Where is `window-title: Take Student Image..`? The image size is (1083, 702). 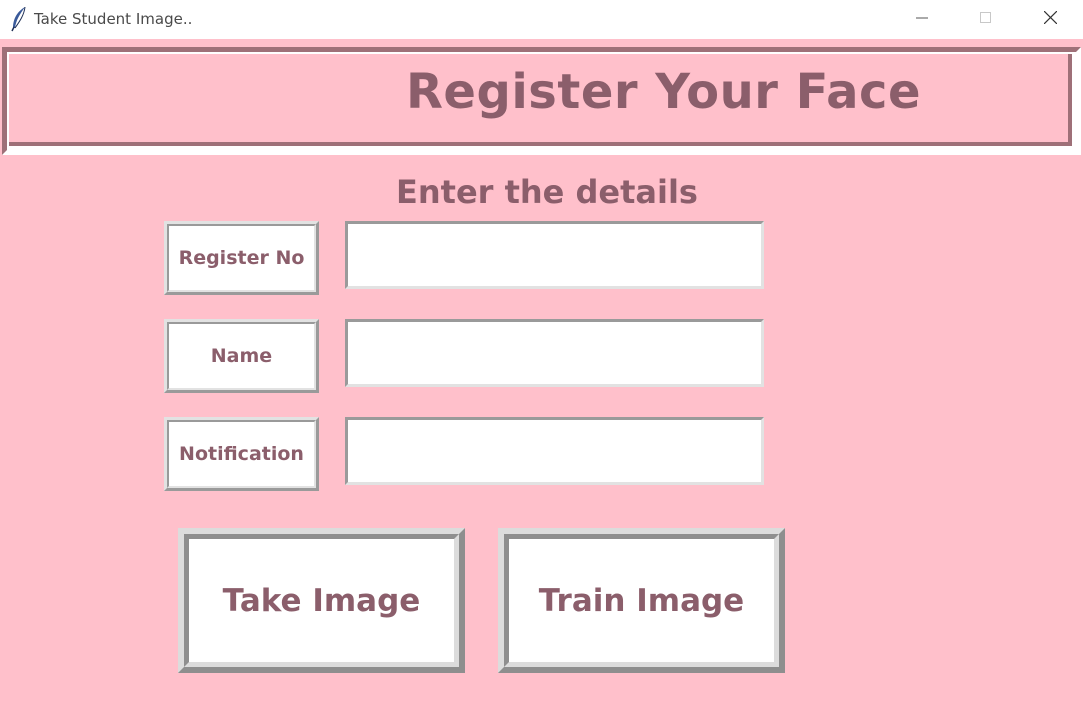 window-title: Take Student Image.. is located at coordinates (113, 19).